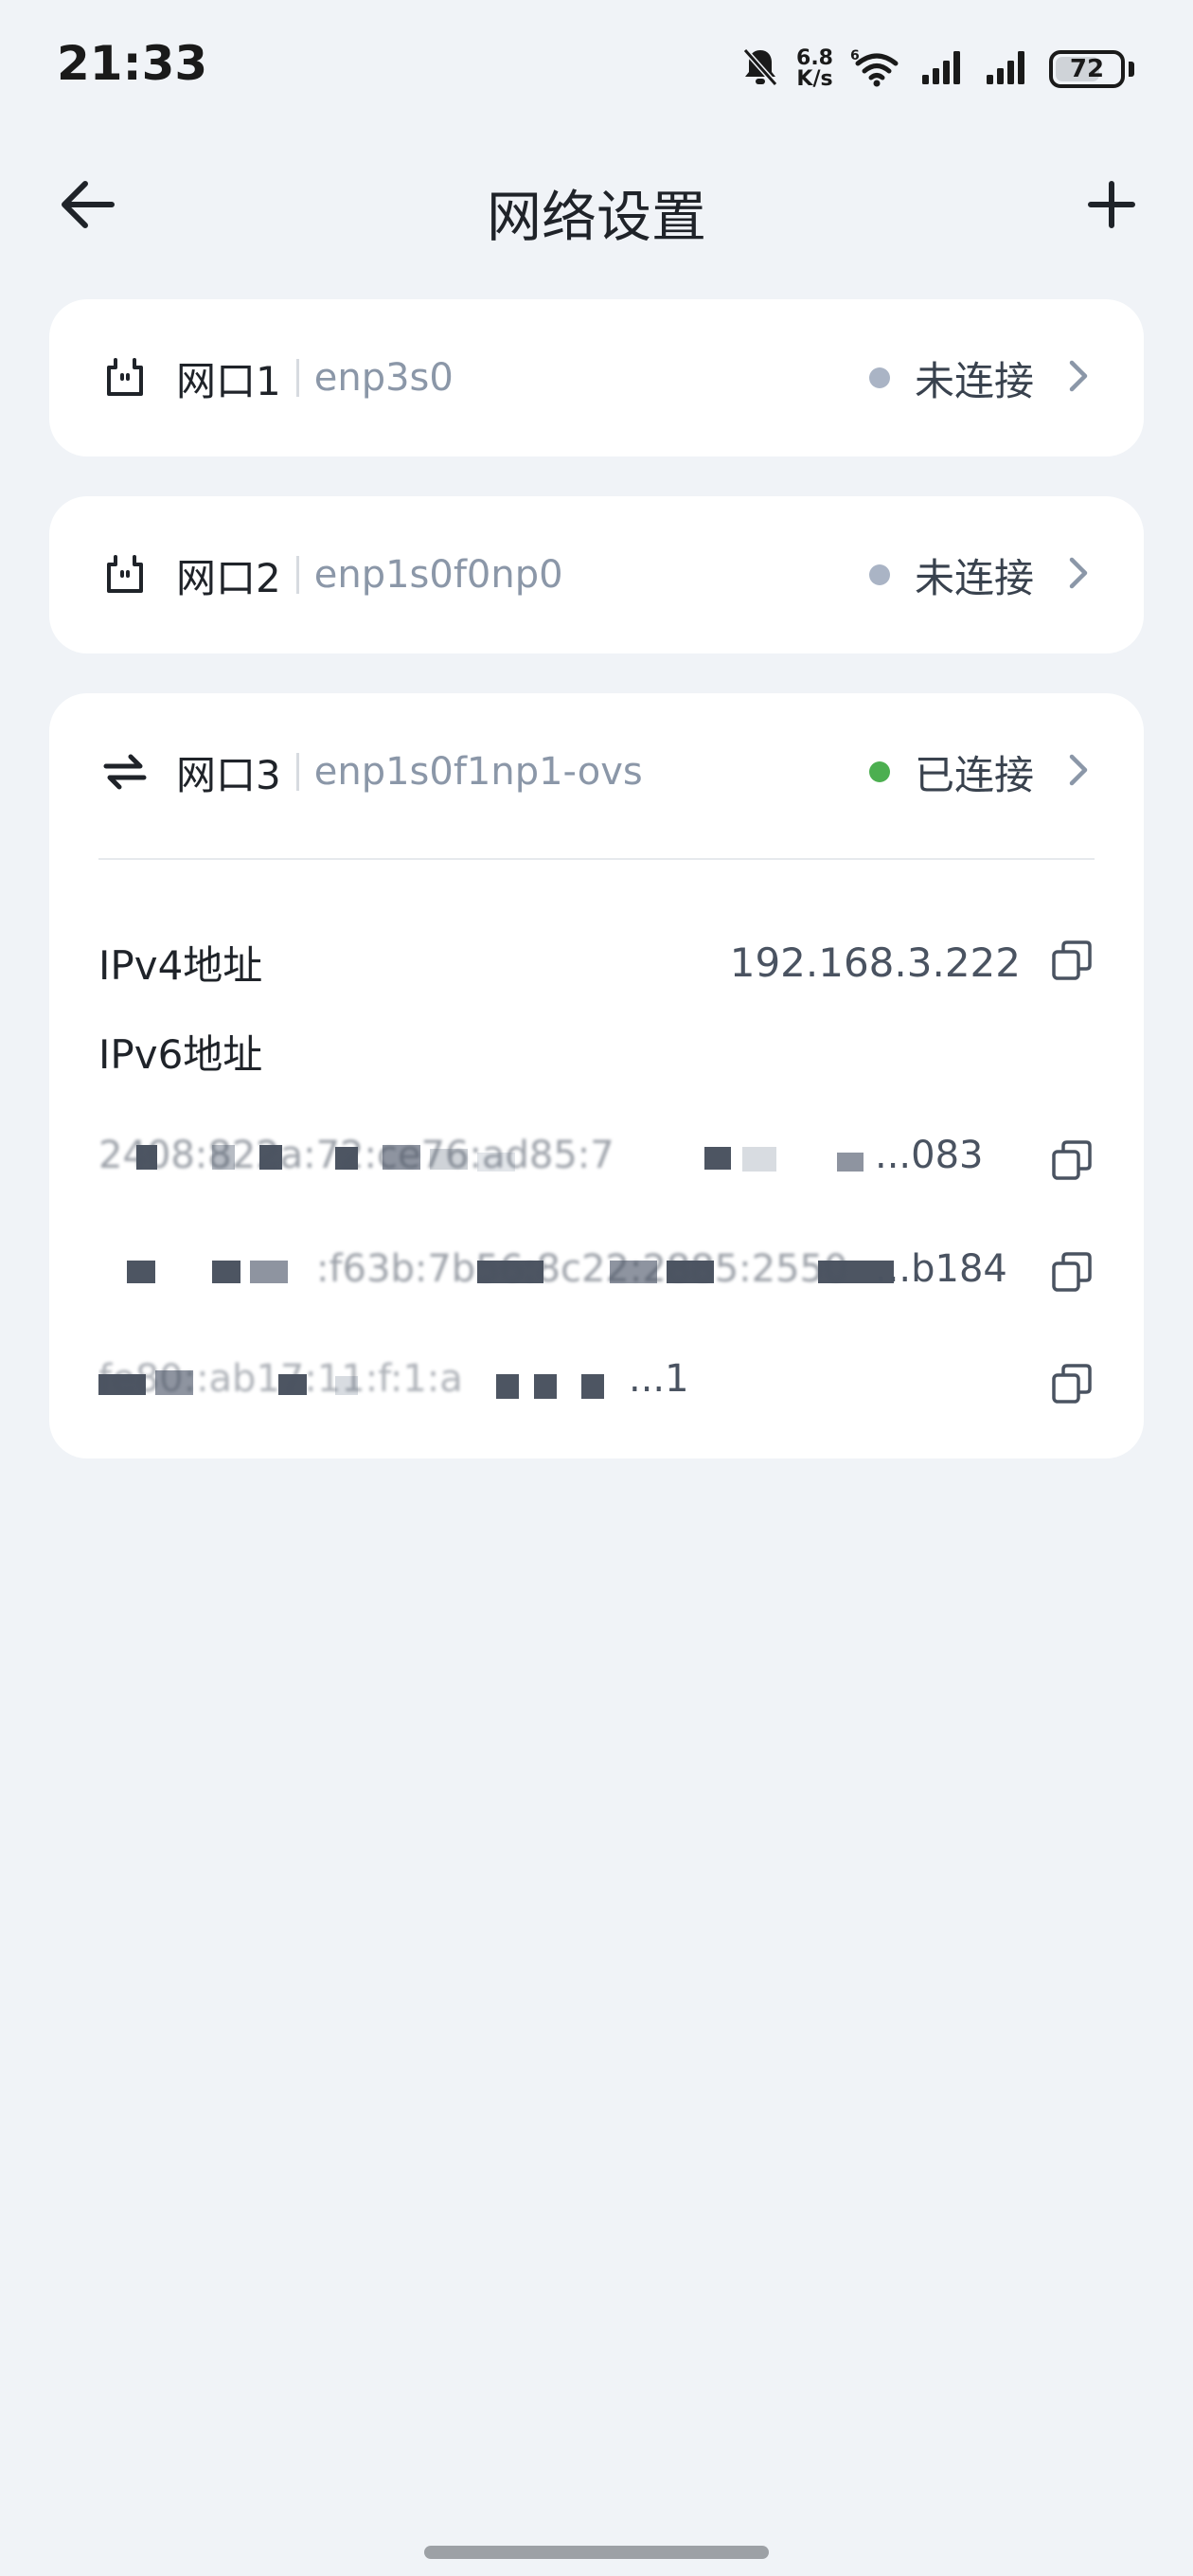 The height and width of the screenshot is (2576, 1193). What do you see at coordinates (974, 774) in the screenshot?
I see `status-text: 已连接` at bounding box center [974, 774].